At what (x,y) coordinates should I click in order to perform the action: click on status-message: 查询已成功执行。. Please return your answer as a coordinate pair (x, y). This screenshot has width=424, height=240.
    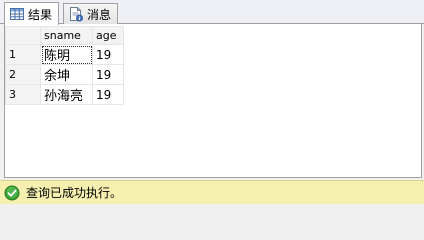
    Looking at the image, I should click on (74, 193).